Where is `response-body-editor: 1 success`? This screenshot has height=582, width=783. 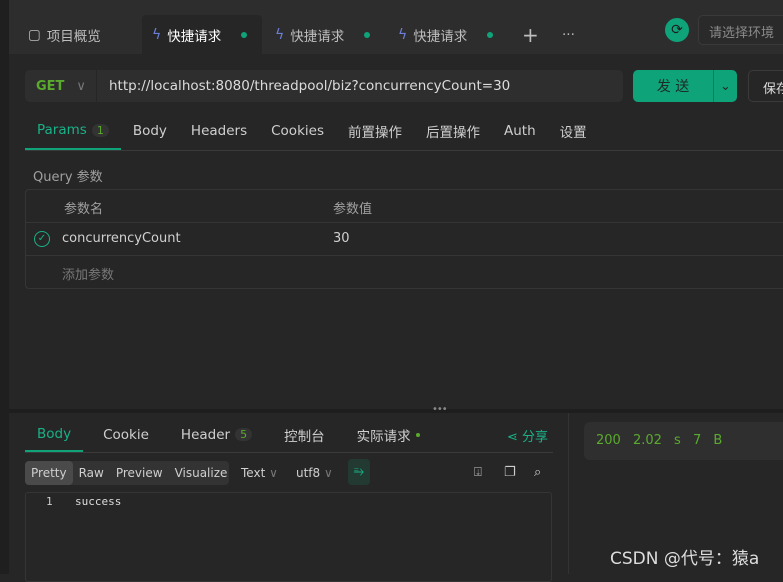
response-body-editor: 1 success is located at coordinates (288, 537).